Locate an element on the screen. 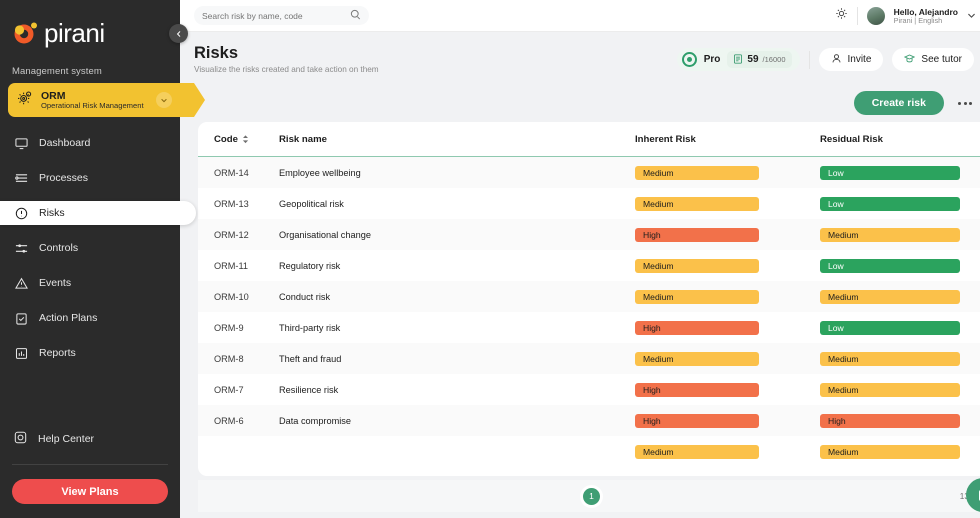  sidebar-item-controls: Controls is located at coordinates (90, 248).